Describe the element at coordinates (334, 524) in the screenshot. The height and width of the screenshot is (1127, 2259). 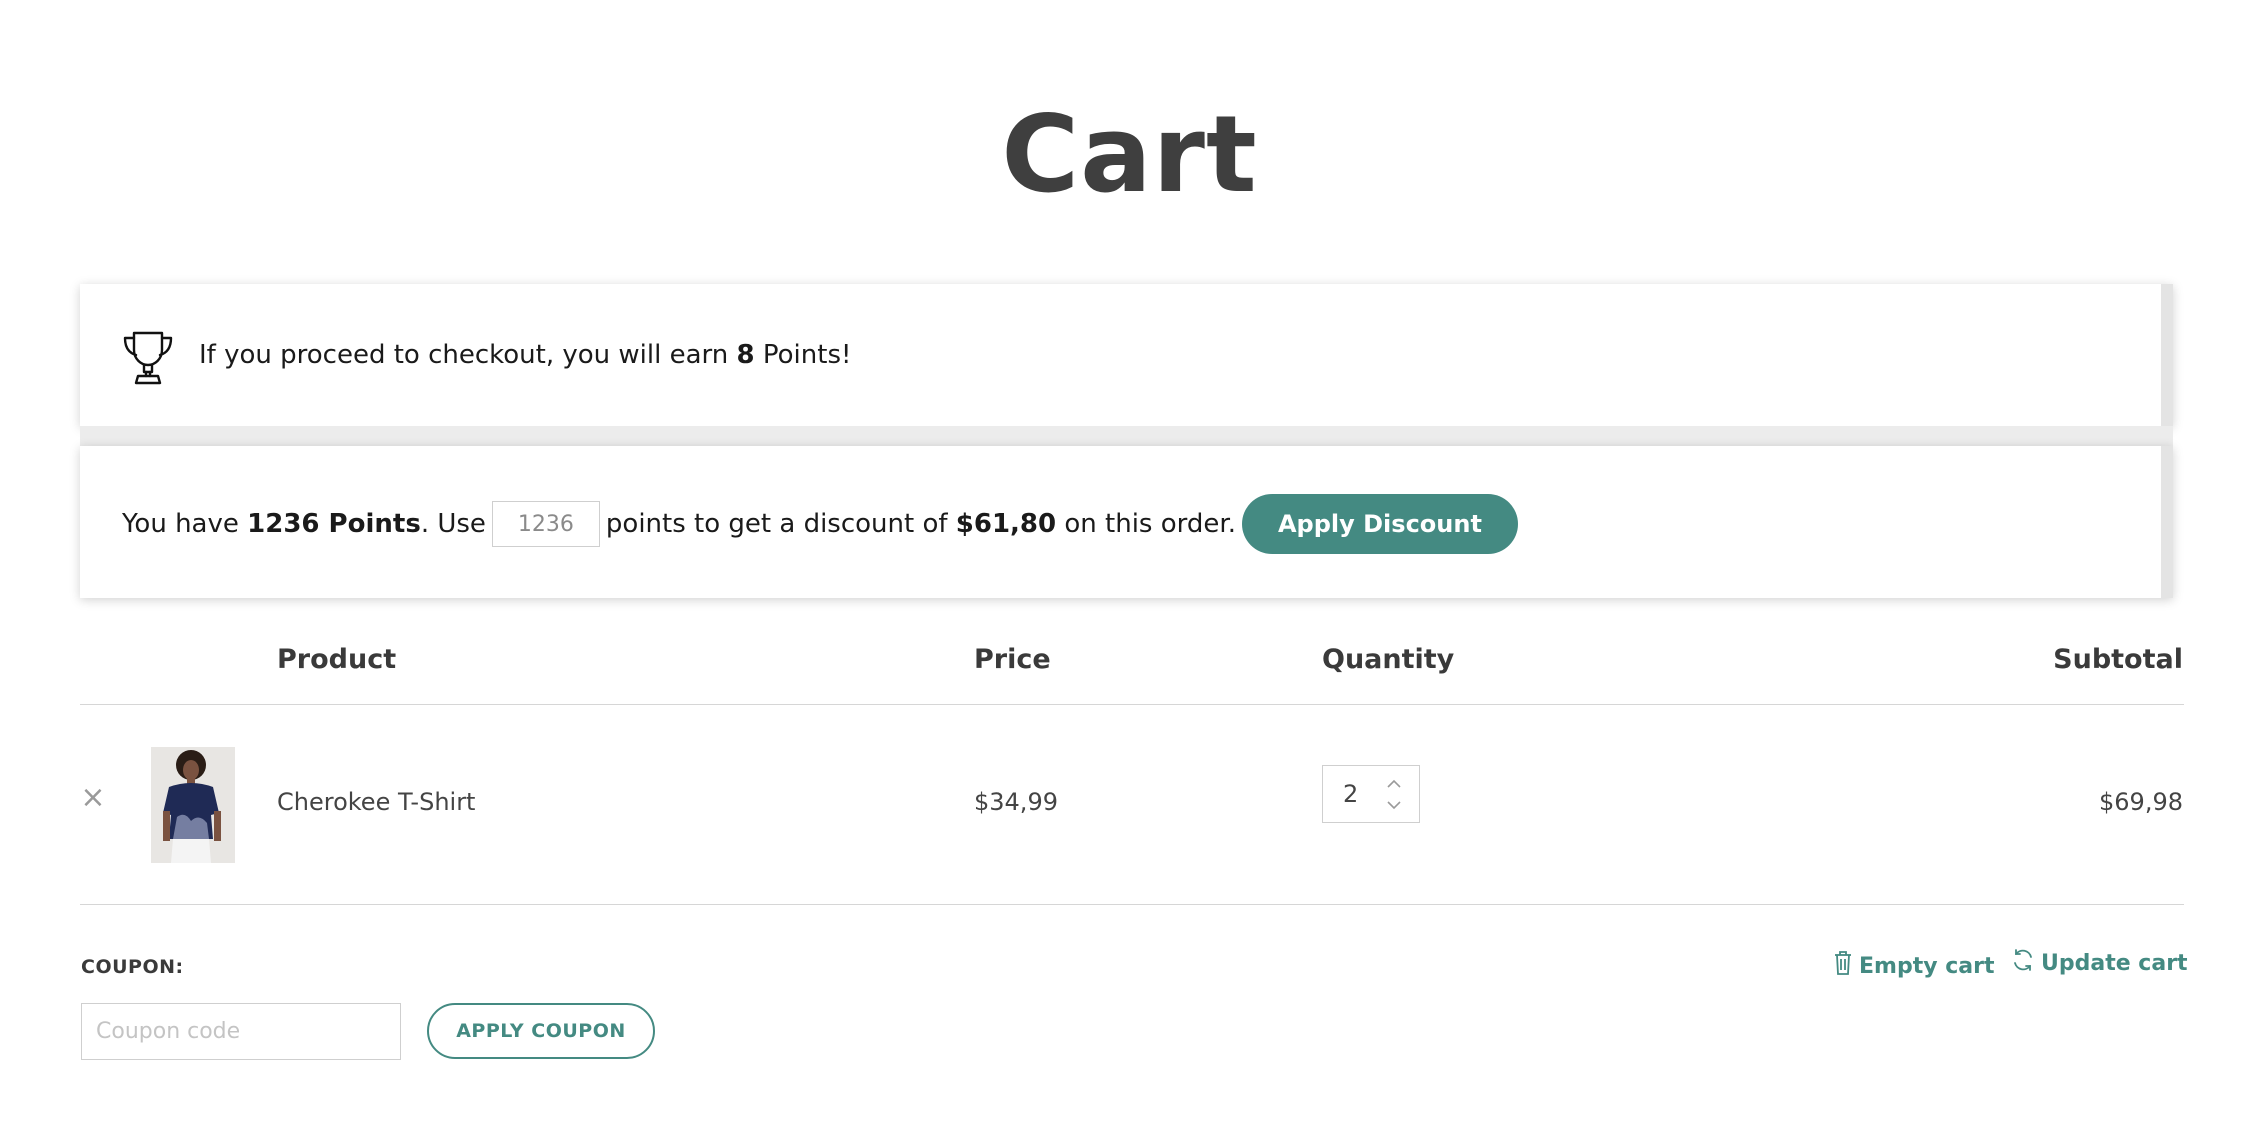
I see `points-balance: 1236 Points` at that location.